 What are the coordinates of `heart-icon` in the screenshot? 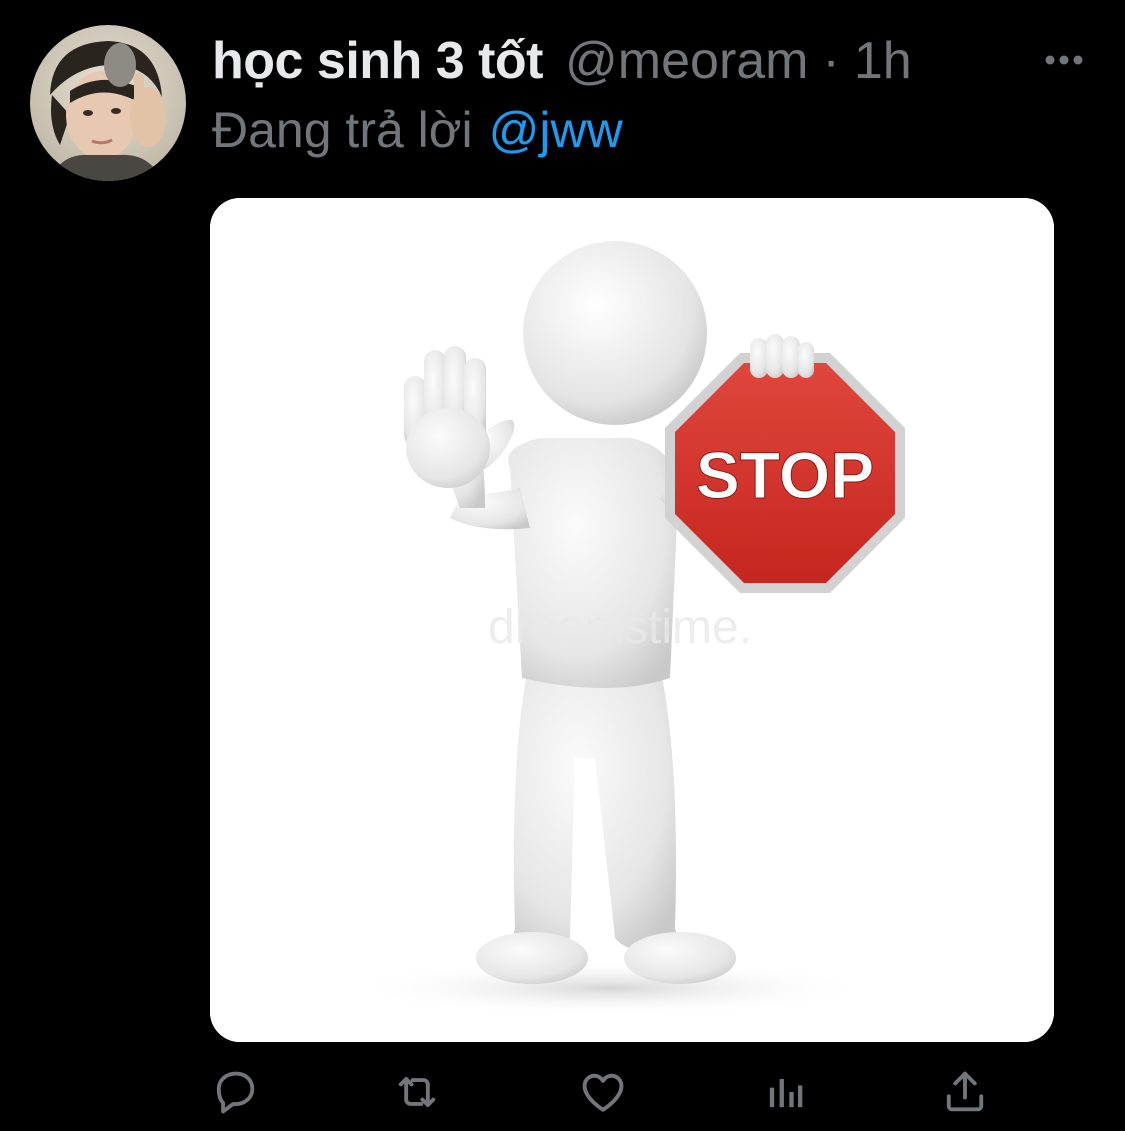 It's located at (603, 1092).